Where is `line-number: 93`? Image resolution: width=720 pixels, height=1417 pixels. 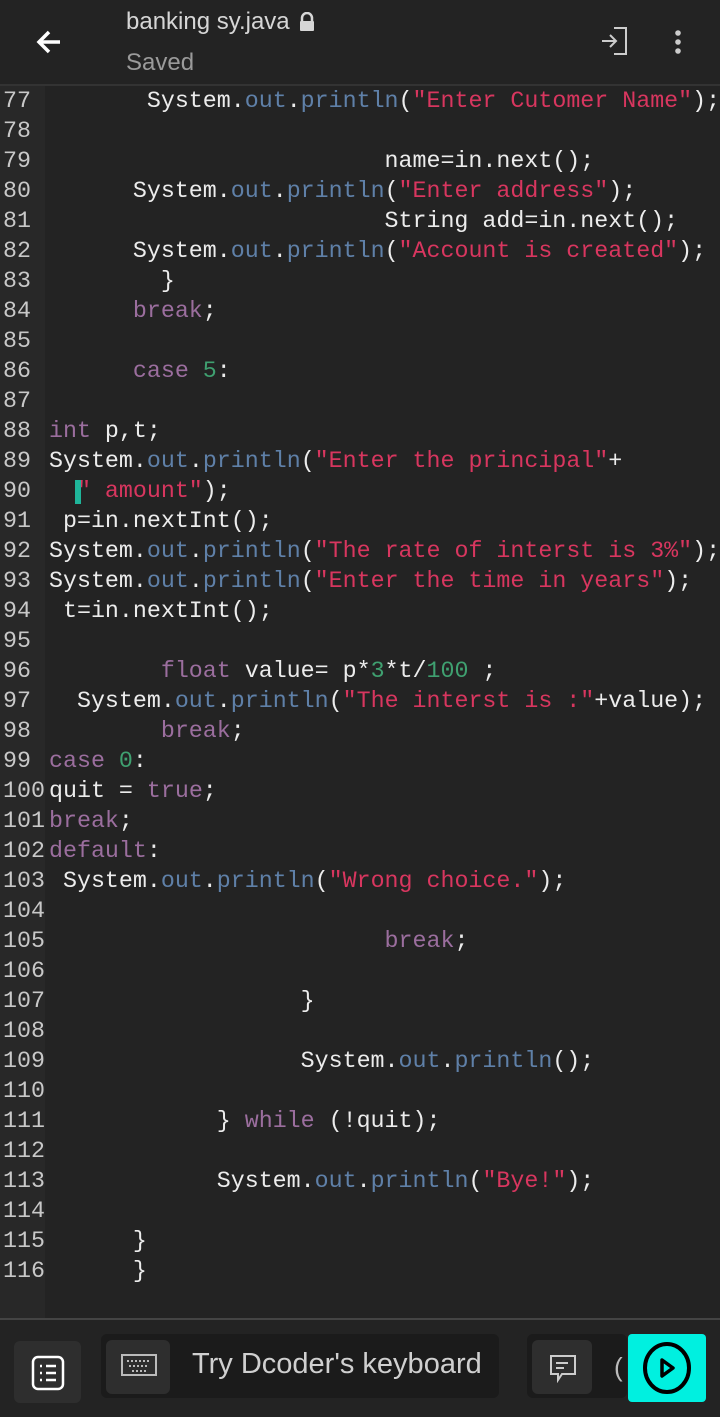 line-number: 93 is located at coordinates (17, 581).